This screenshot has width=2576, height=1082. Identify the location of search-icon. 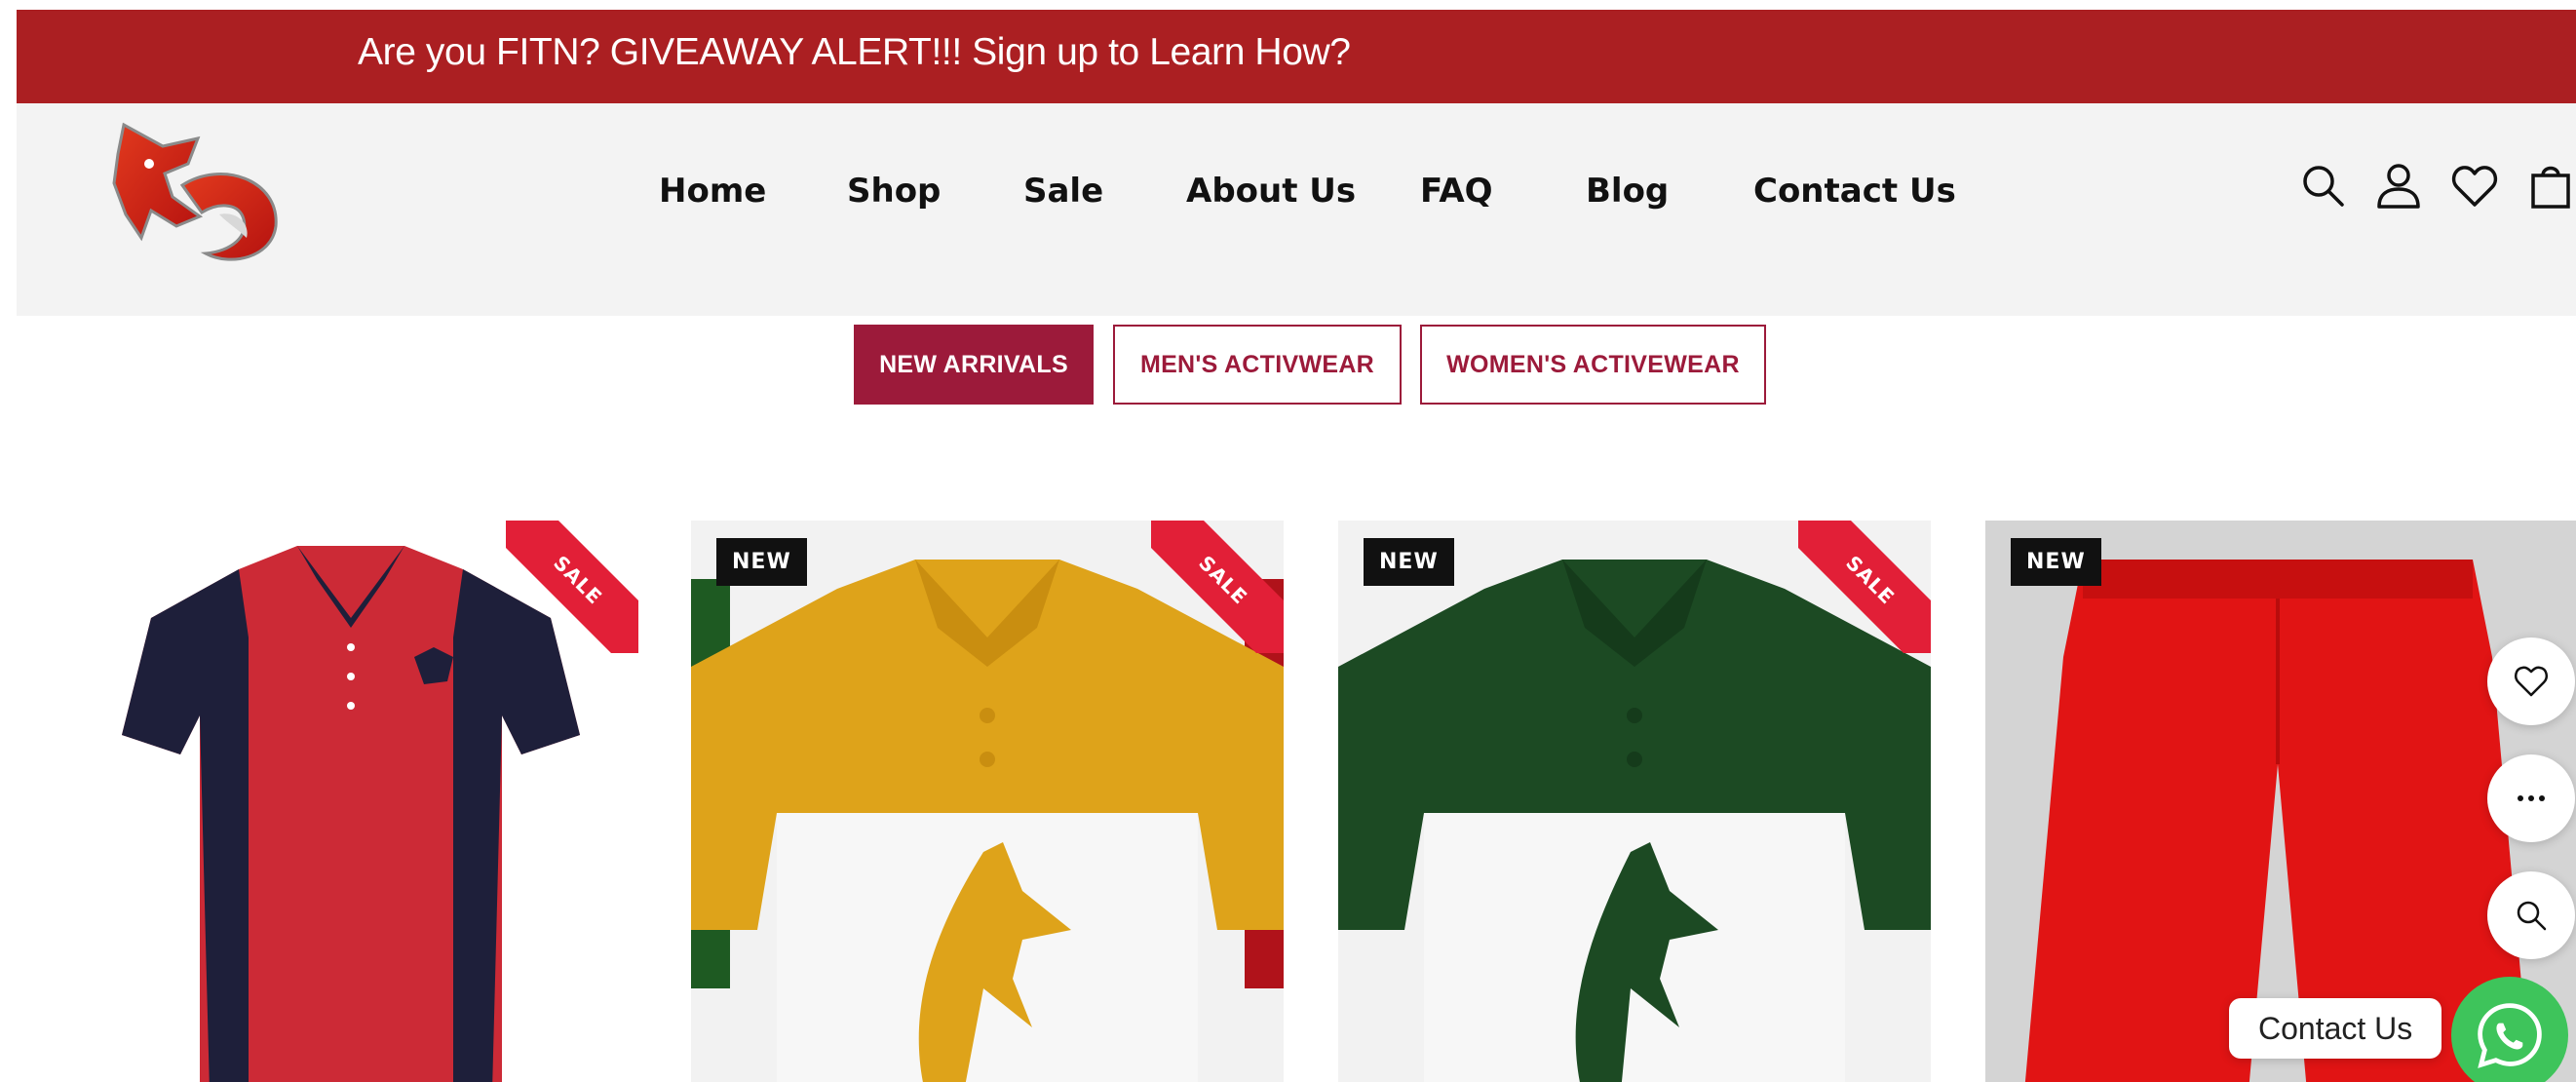
(2322, 186).